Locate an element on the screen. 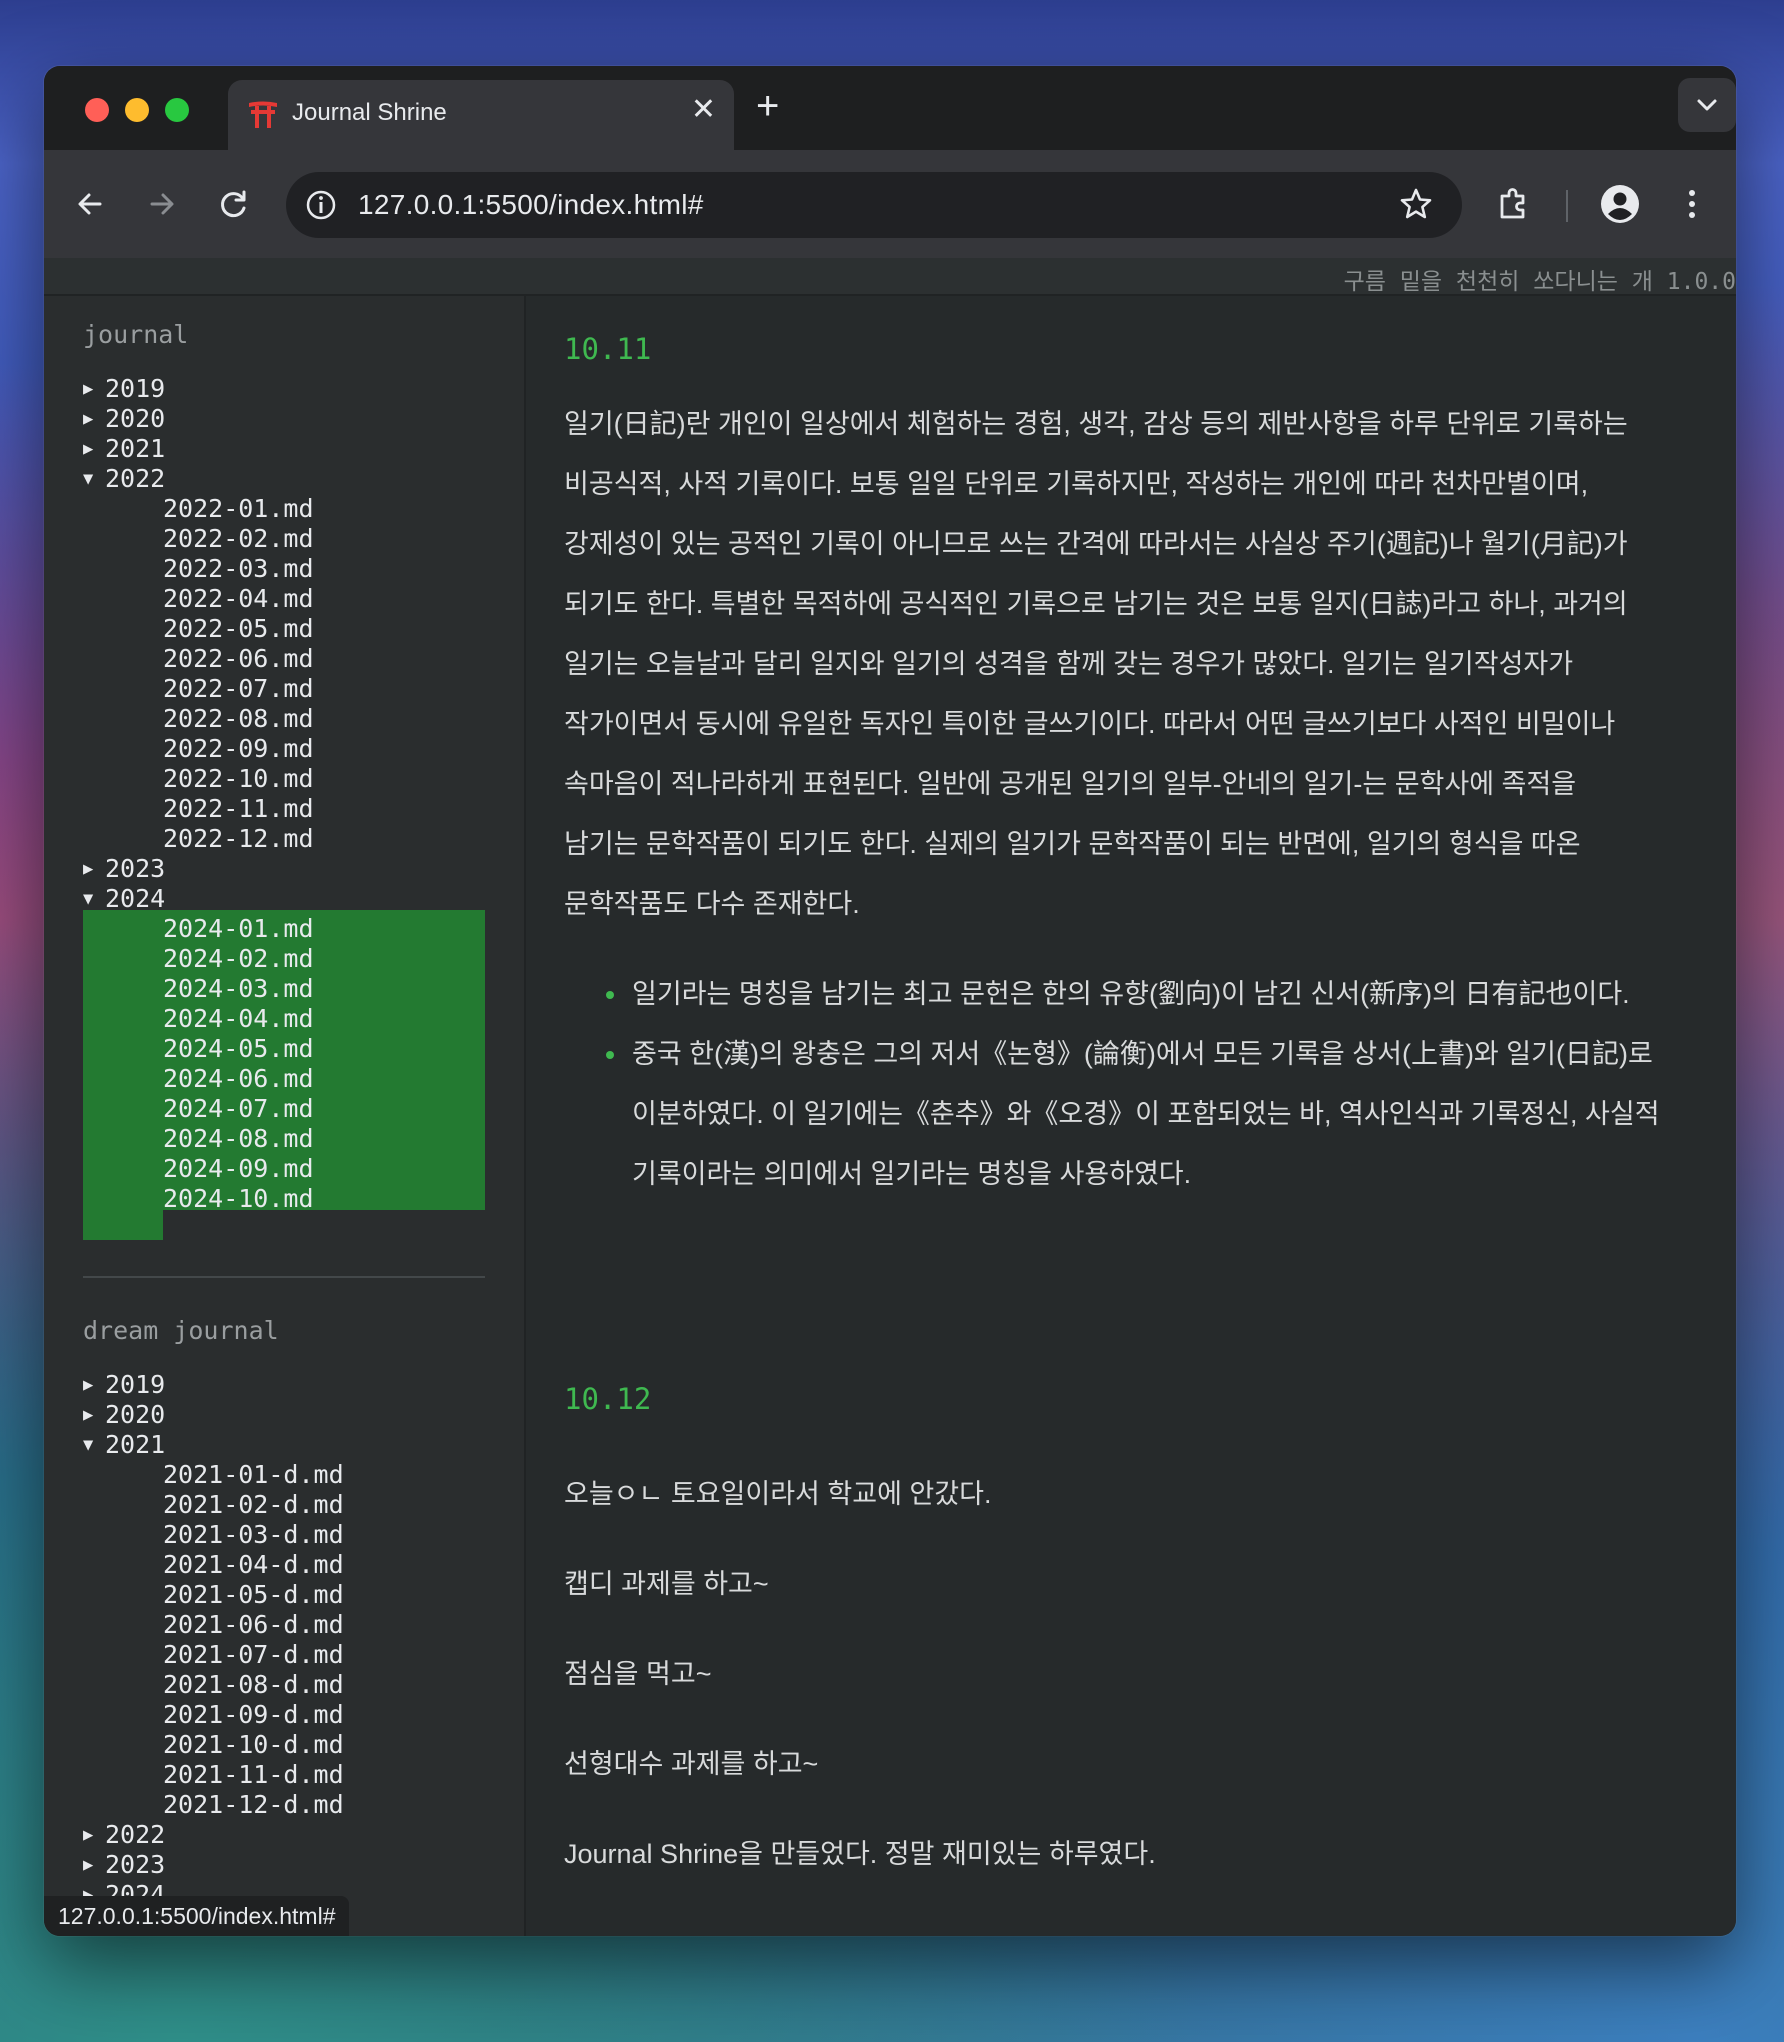  tree-file: 2022-01.md is located at coordinates (284, 509).